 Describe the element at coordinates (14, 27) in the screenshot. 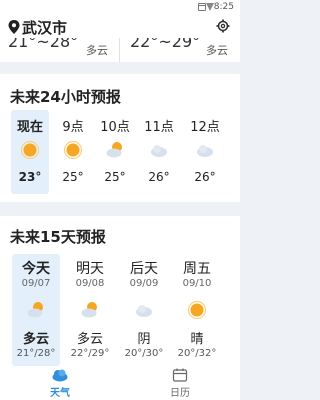

I see `location-pin-icon` at that location.